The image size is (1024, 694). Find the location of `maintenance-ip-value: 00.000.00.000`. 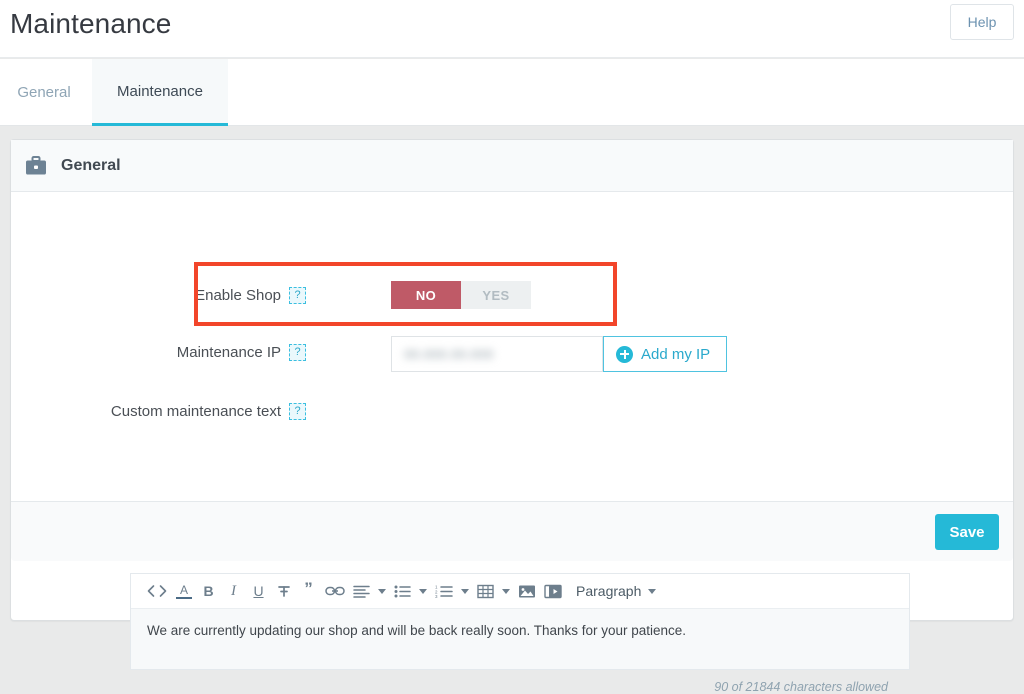

maintenance-ip-value: 00.000.00.000 is located at coordinates (449, 354).